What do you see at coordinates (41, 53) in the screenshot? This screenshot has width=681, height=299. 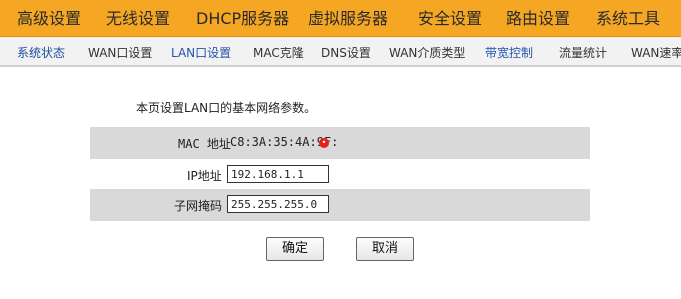 I see `sub-menu-system-status: 系统状态` at bounding box center [41, 53].